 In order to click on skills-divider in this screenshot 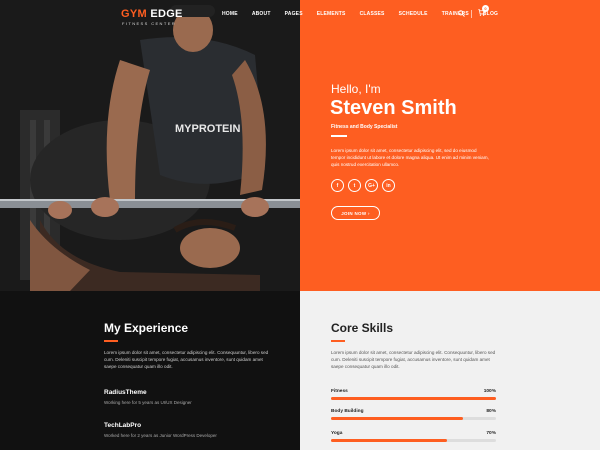, I will do `click(338, 341)`.